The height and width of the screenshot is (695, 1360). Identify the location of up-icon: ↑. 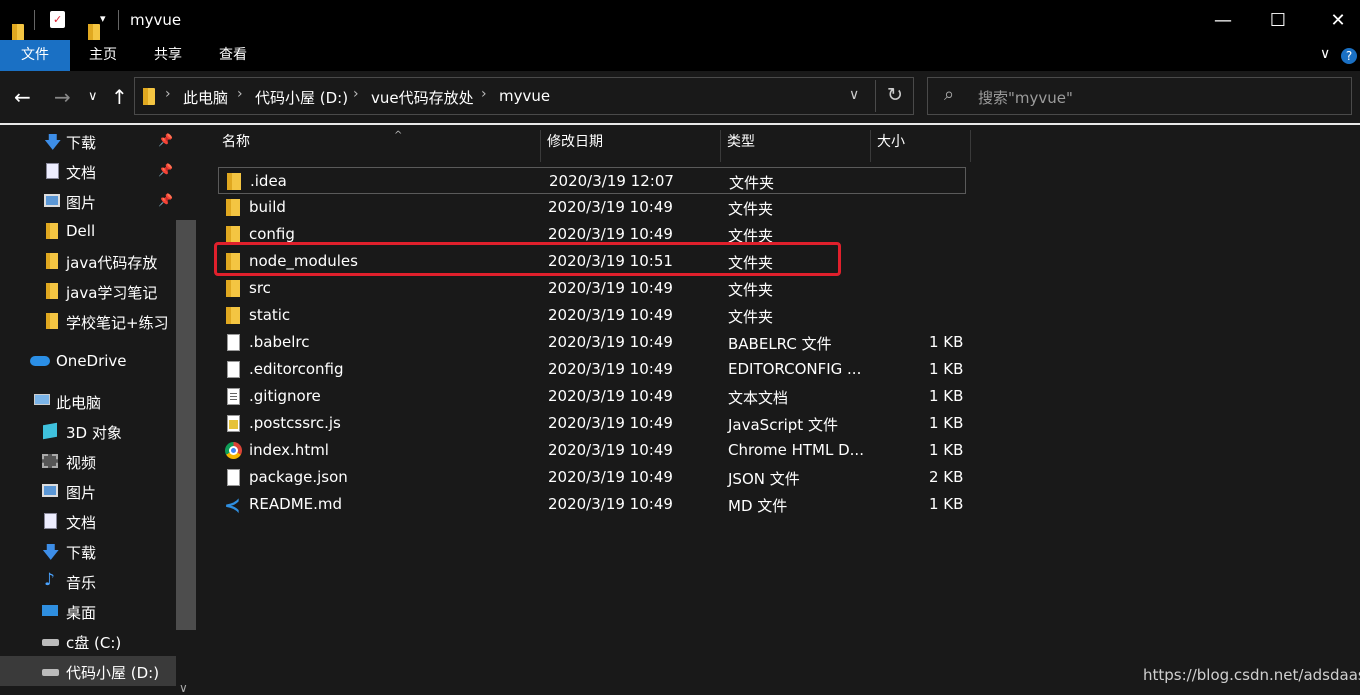
(119, 97).